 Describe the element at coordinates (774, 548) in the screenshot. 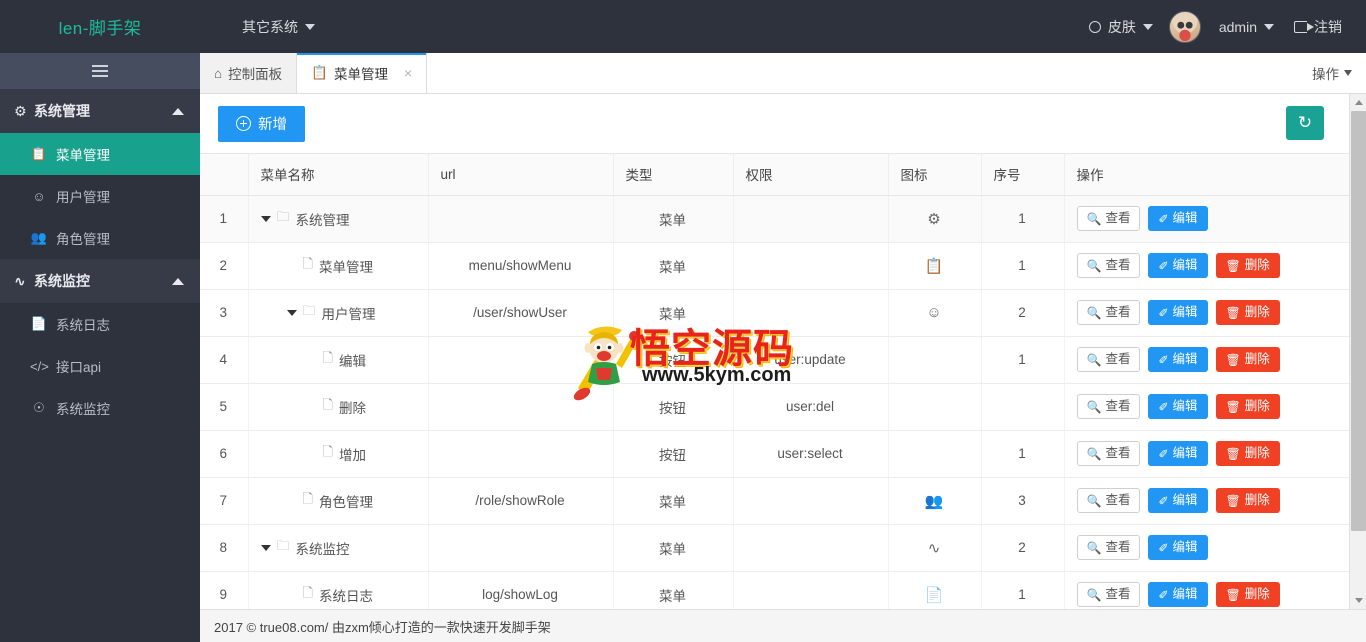

I see `table-row: 8 🗀 系统监控 菜单 ∿ 2 🔍 查看 ✐ 编辑` at that location.